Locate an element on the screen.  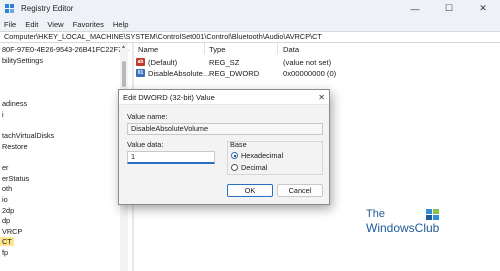
tree-item: fp is located at coordinates (5, 252).